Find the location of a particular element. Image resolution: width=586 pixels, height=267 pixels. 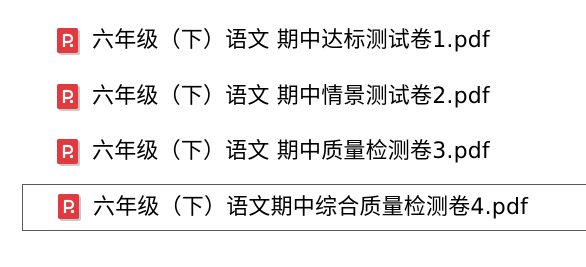

file-name: 六年级（下）语文 期中情景测试卷2.pdf is located at coordinates (291, 96).